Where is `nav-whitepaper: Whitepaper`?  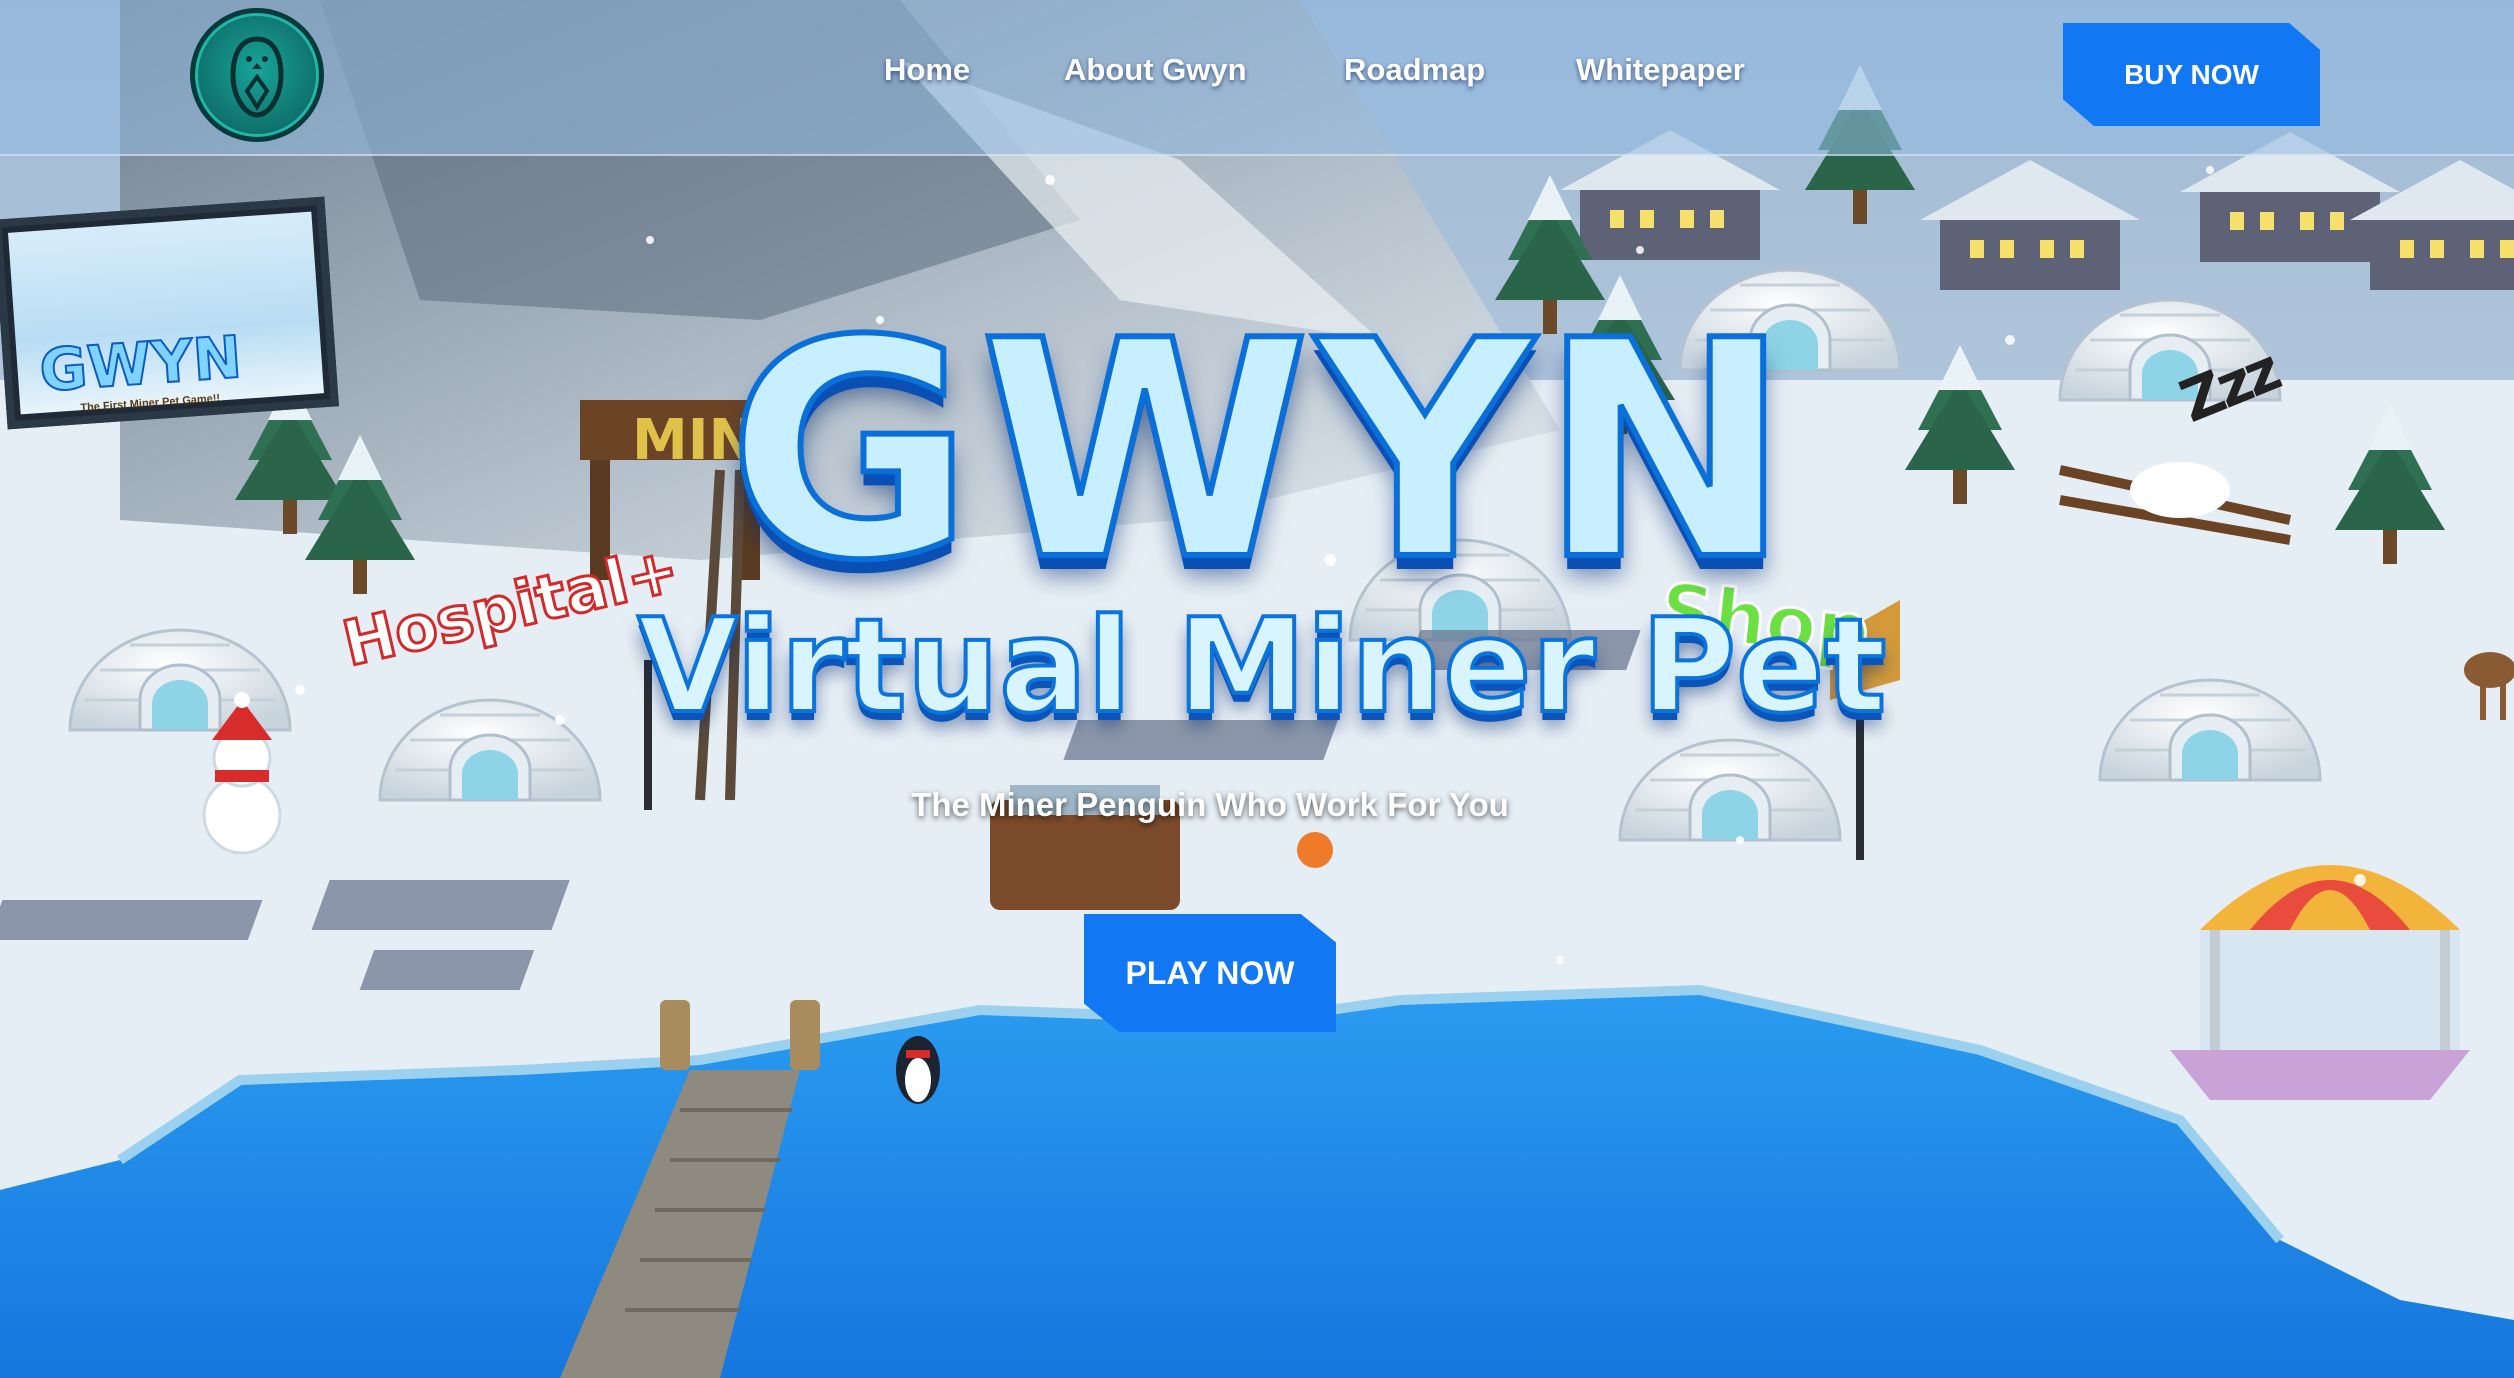 nav-whitepaper: Whitepaper is located at coordinates (1660, 70).